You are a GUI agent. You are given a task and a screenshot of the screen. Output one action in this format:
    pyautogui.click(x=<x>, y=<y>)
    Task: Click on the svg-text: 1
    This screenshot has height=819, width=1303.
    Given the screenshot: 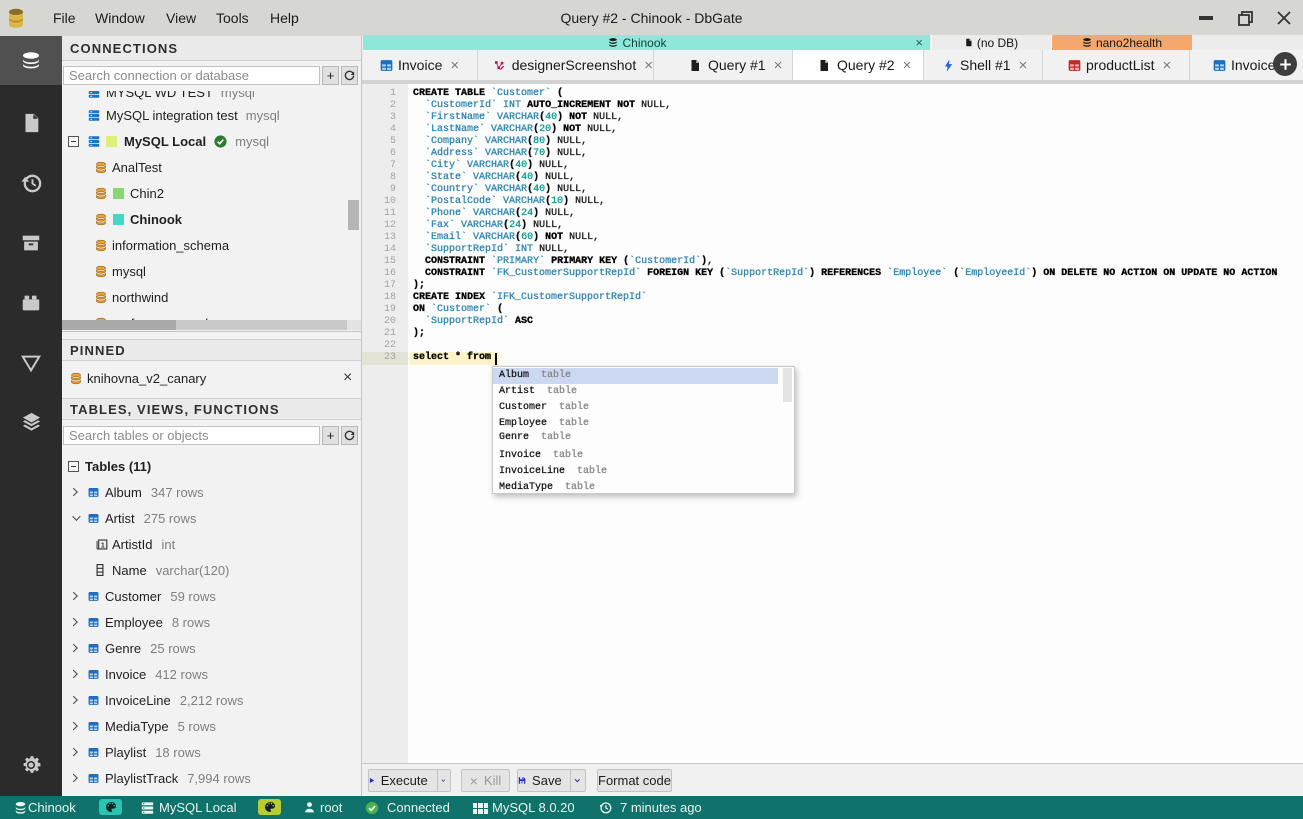 What is the action you would take?
    pyautogui.click(x=103, y=544)
    